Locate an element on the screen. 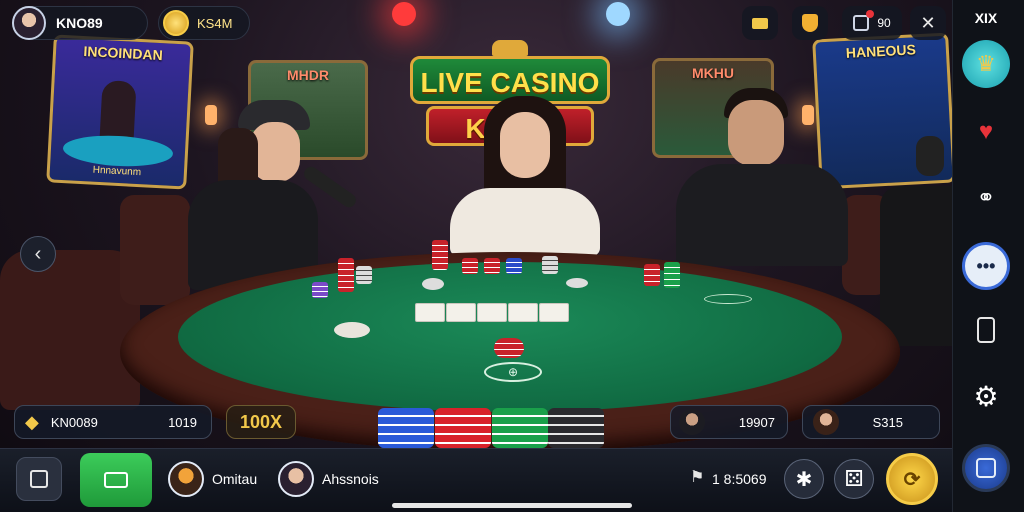 This screenshot has height=512, width=1024. chat-notification-button: 90 is located at coordinates (872, 23).